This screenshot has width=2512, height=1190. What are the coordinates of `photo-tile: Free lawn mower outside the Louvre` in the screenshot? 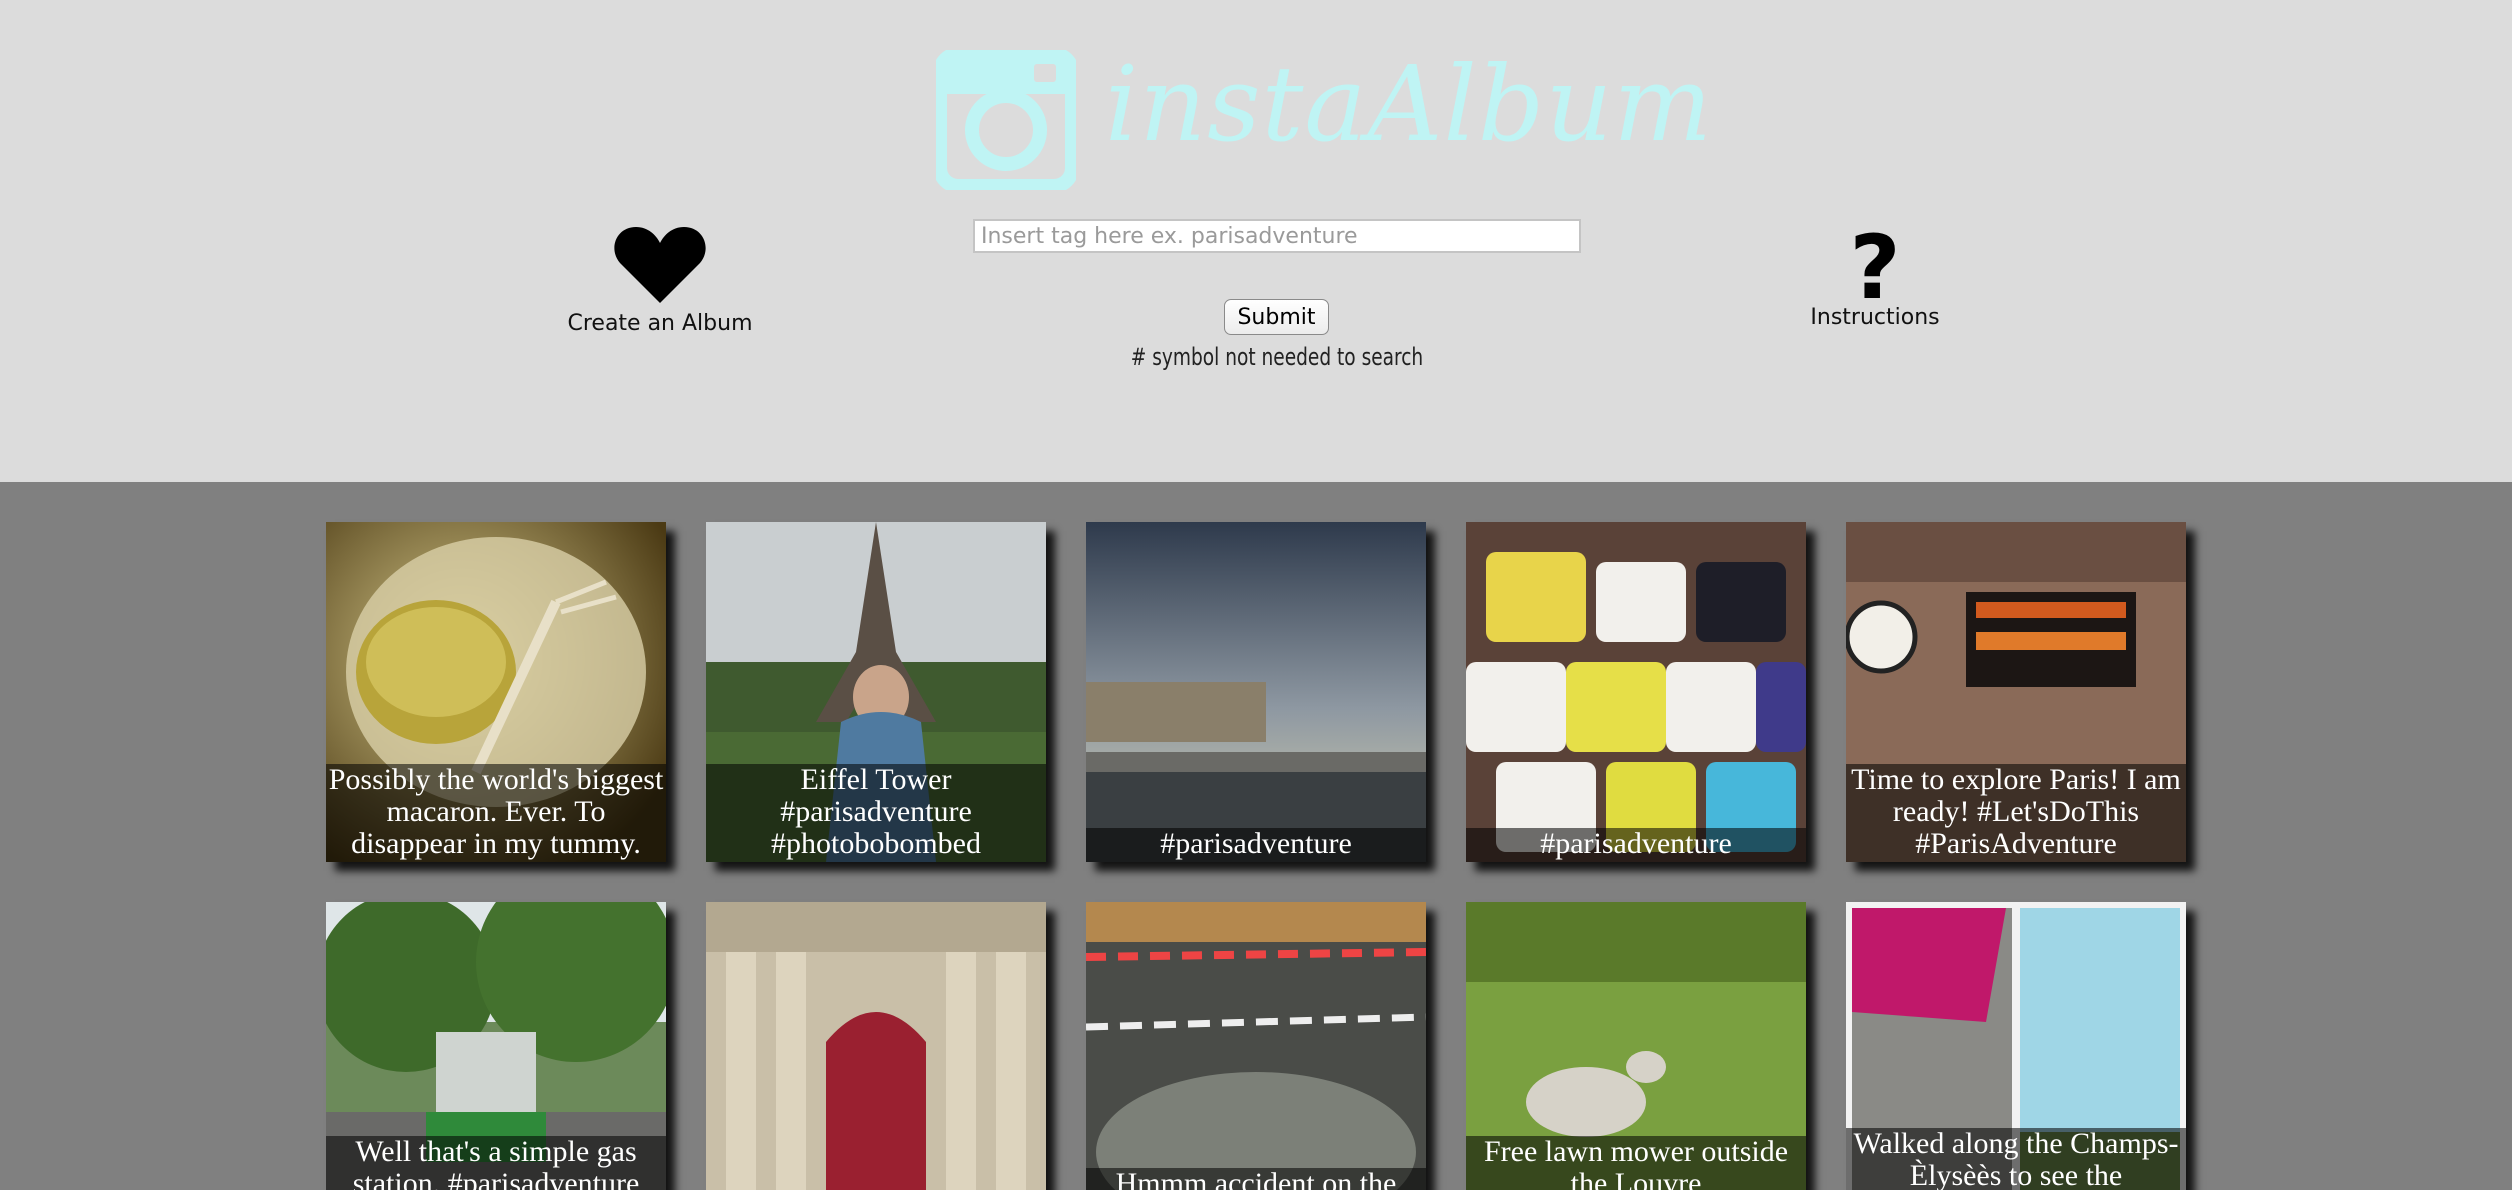 It's located at (1636, 1046).